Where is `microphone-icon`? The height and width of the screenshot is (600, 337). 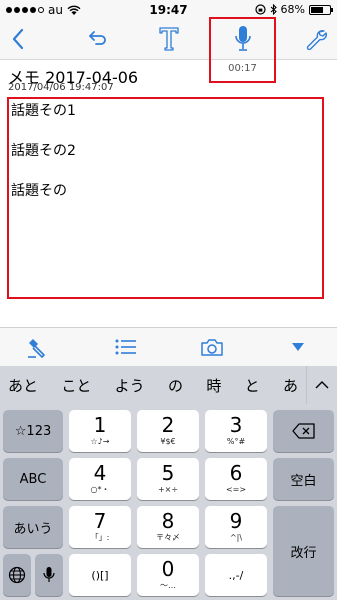
microphone-icon is located at coordinates (49, 574).